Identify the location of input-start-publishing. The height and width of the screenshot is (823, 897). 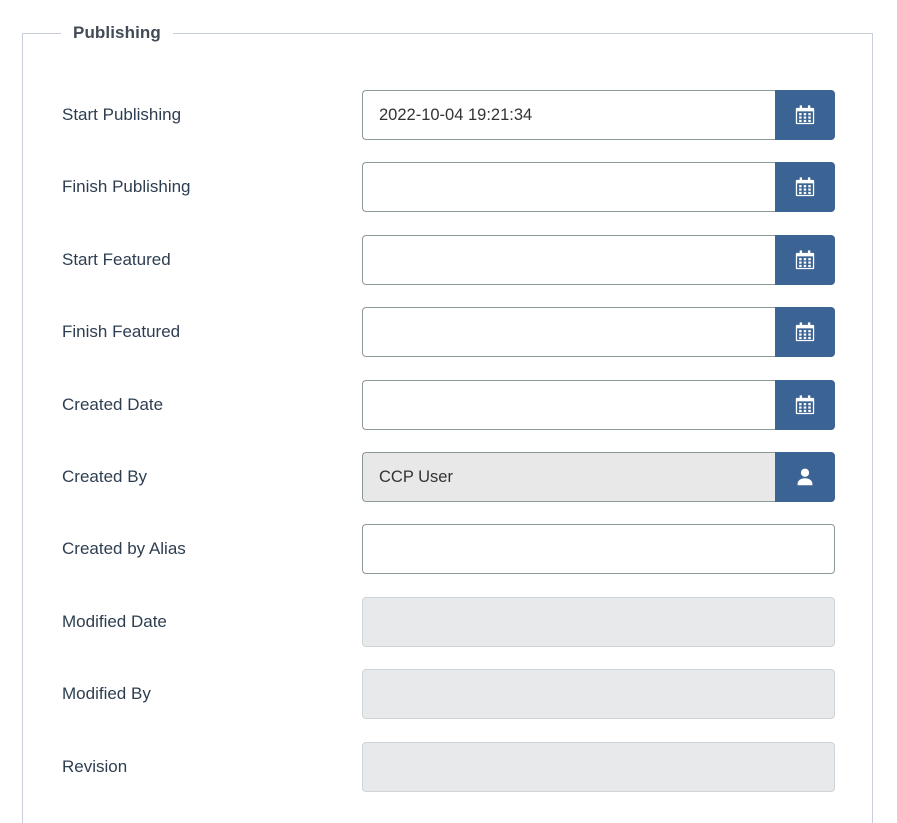
(569, 115).